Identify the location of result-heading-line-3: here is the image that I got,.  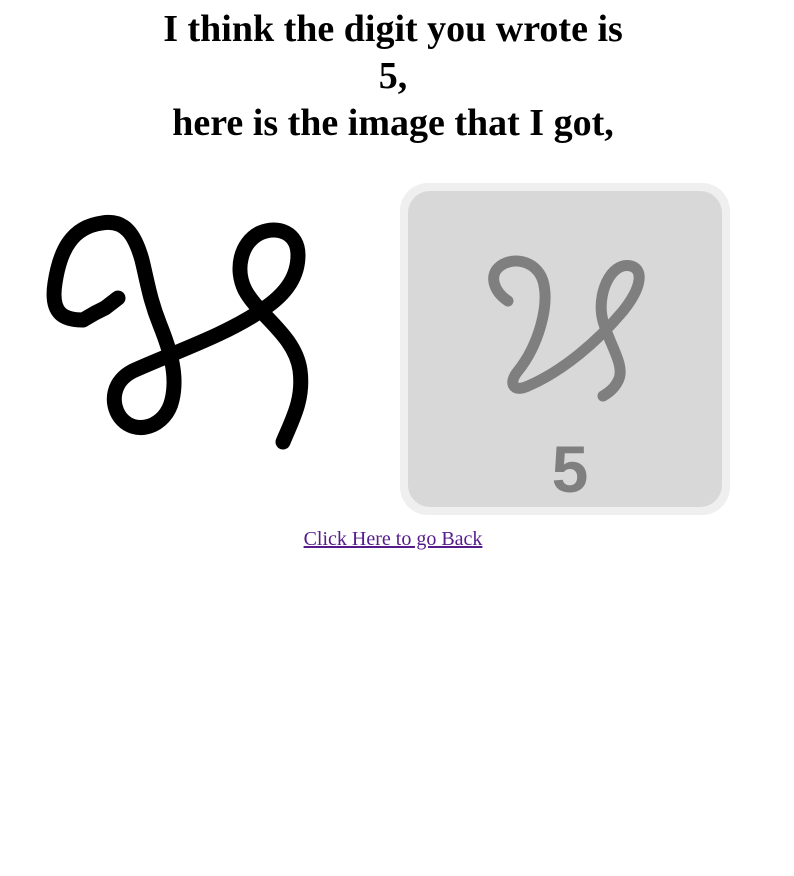
(393, 123).